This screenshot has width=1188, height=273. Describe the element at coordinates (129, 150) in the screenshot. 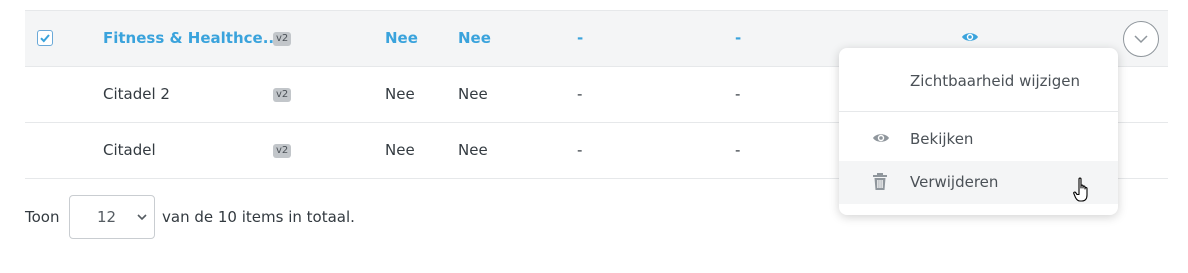

I see `row-name: Citadel` at that location.